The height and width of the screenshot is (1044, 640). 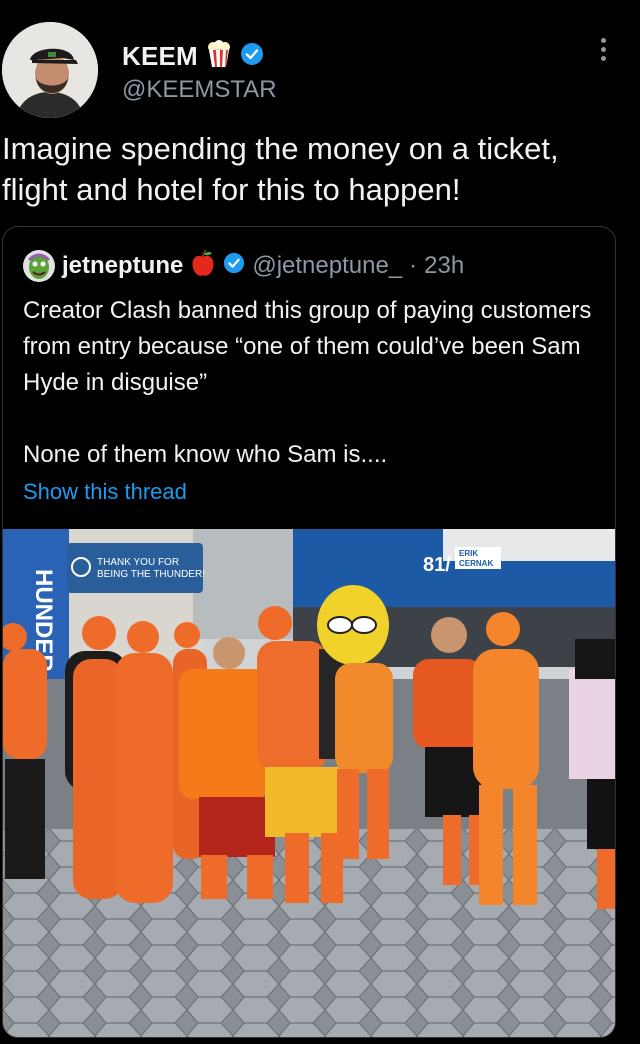 I want to click on banner-name-1: ERIK, so click(x=468, y=553).